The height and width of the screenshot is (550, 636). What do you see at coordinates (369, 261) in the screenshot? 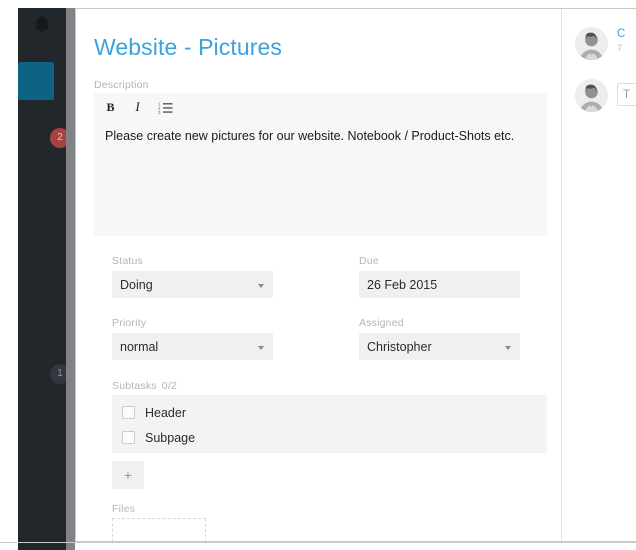
I see `due-label: Due` at bounding box center [369, 261].